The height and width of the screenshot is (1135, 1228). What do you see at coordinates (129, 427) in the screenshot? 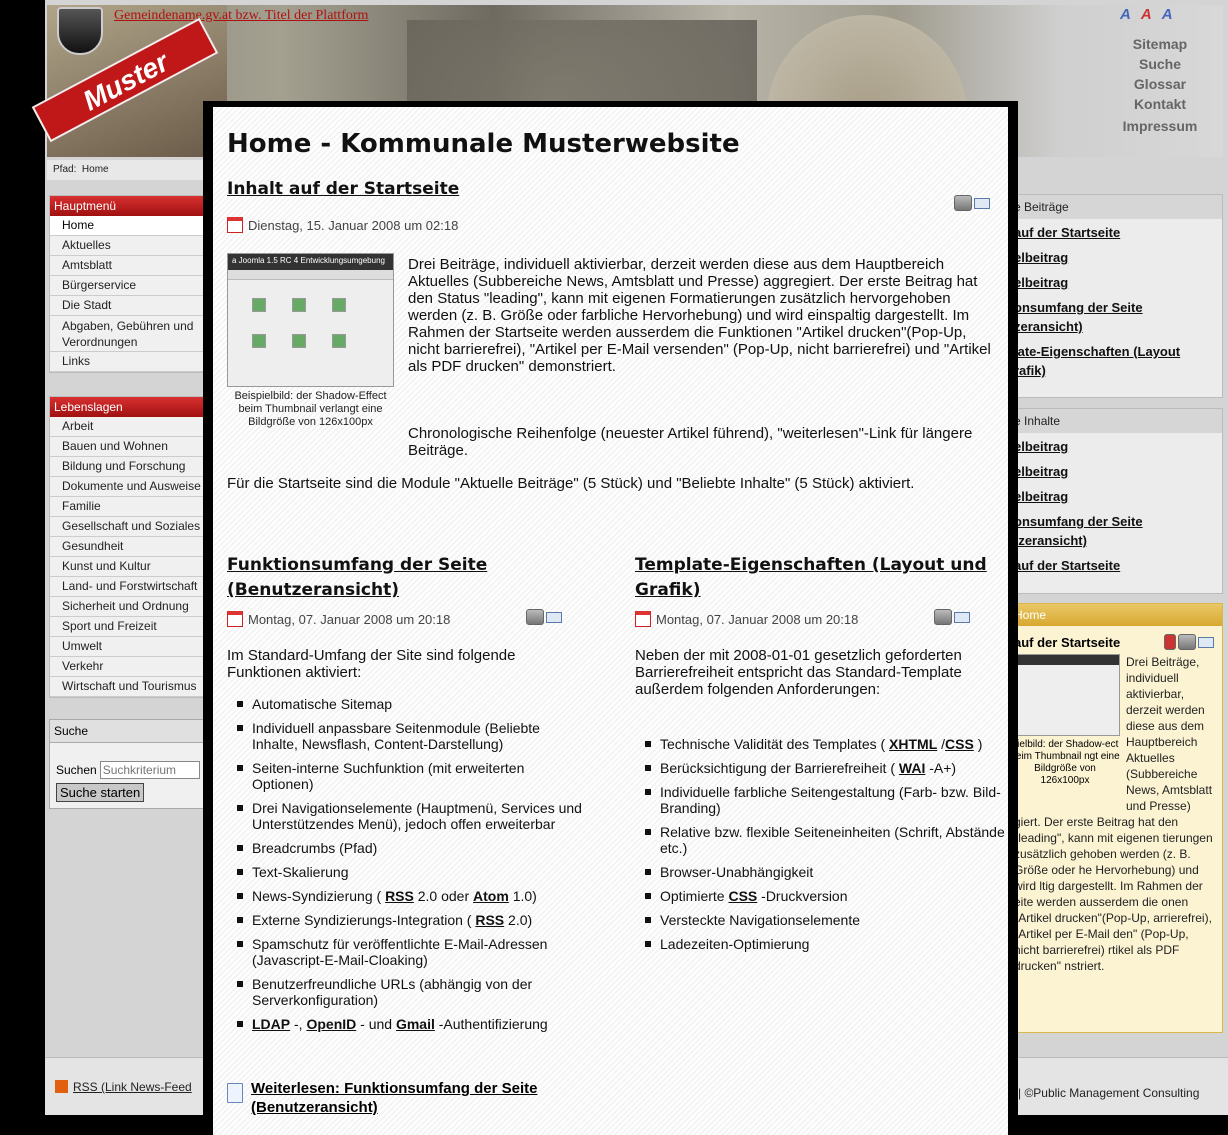
I see `lebenslagen-item: Arbeit` at bounding box center [129, 427].